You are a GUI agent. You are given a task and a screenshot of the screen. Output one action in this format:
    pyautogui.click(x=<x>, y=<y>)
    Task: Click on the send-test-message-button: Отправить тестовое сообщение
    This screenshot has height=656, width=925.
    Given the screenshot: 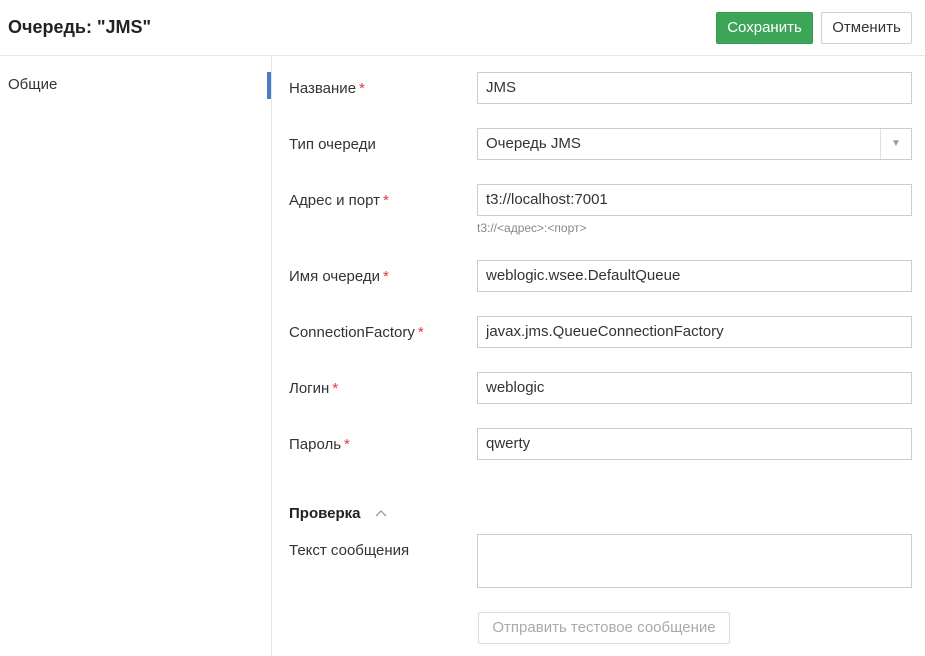 What is the action you would take?
    pyautogui.click(x=604, y=628)
    